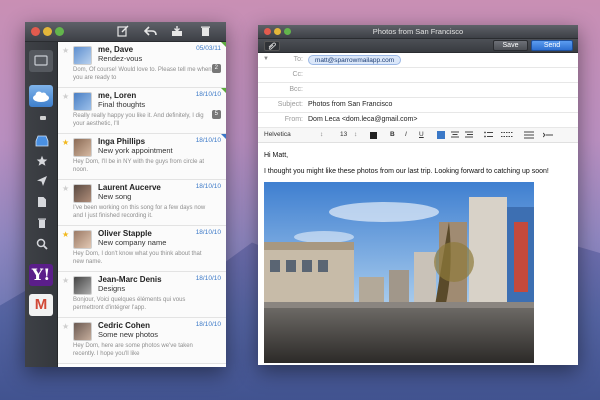  What do you see at coordinates (216, 68) in the screenshot?
I see `thread-count-badge: 2` at bounding box center [216, 68].